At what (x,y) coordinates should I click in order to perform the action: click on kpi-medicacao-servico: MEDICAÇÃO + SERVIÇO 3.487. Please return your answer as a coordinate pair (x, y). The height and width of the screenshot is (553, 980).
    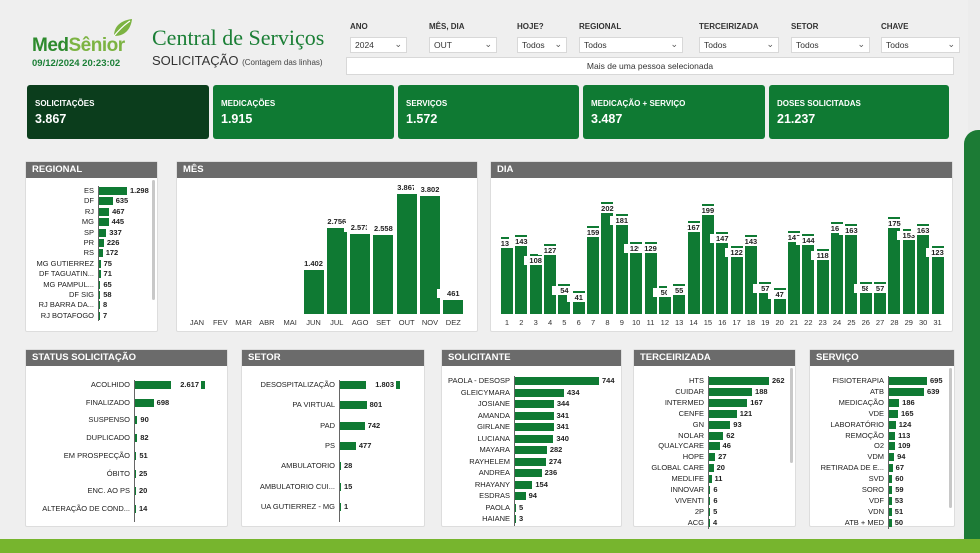
    Looking at the image, I should click on (674, 112).